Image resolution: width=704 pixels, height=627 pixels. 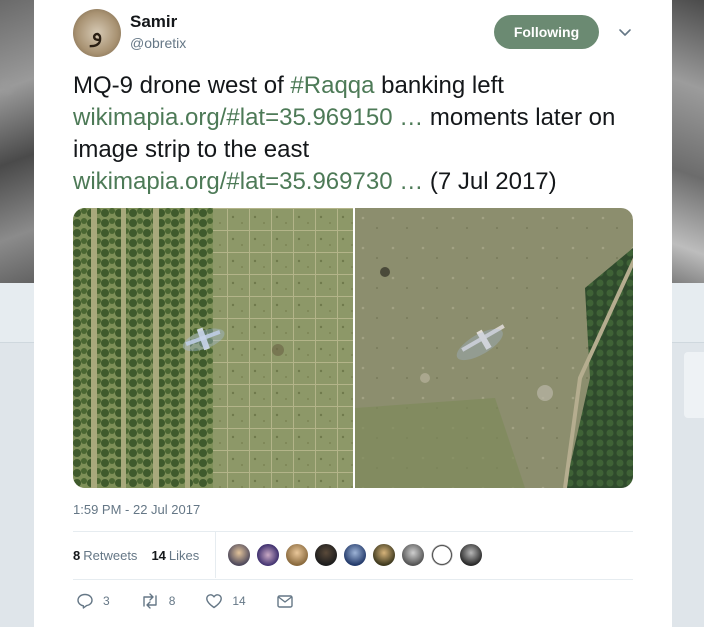 I want to click on tweet-text-part: (7 Jul 2017), so click(x=490, y=181).